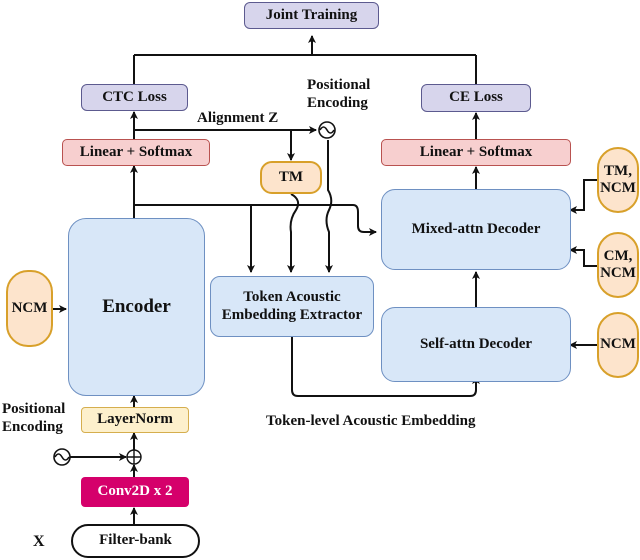 Image resolution: width=640 pixels, height=560 pixels. I want to click on tm-ncm-label-line1: TM,, so click(618, 170).